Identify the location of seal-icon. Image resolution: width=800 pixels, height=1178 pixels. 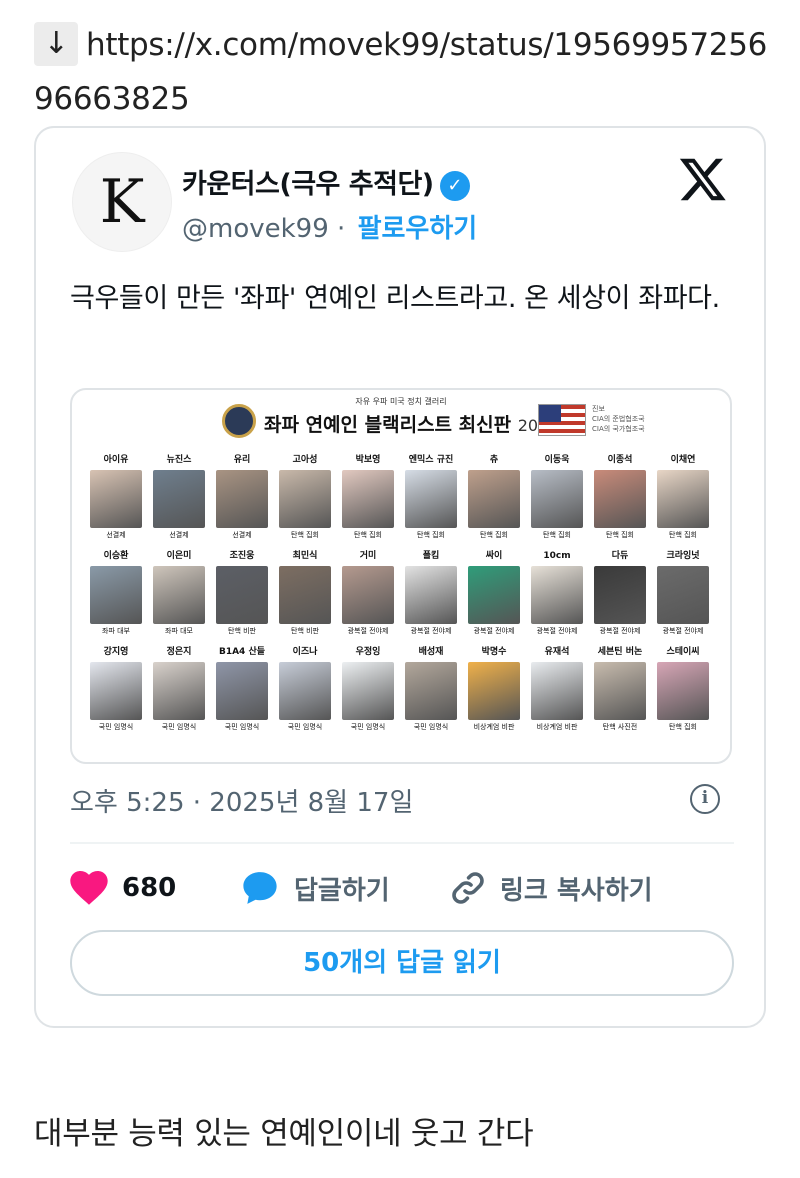
(239, 421).